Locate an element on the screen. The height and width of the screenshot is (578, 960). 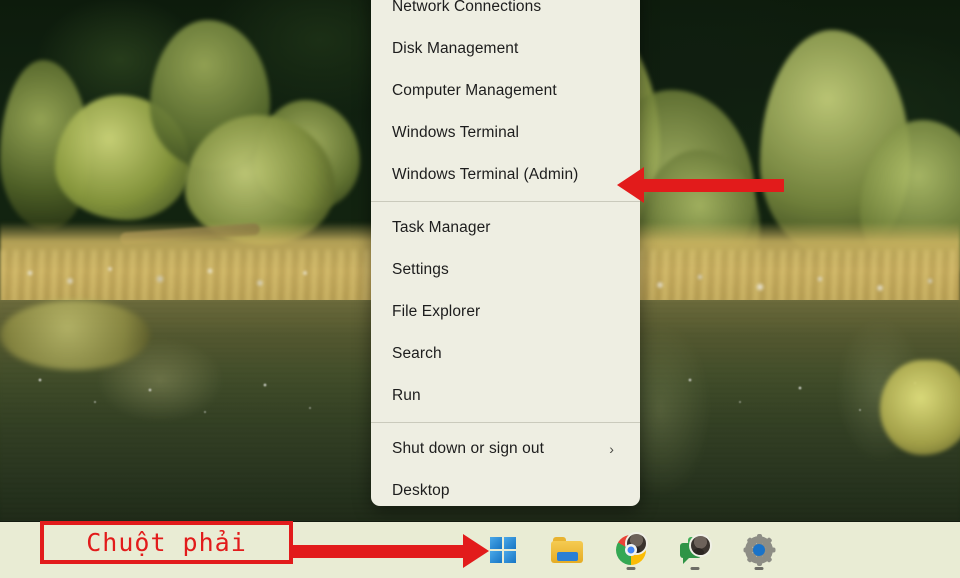
annotation-arrow-to-start-button is located at coordinates (391, 551).